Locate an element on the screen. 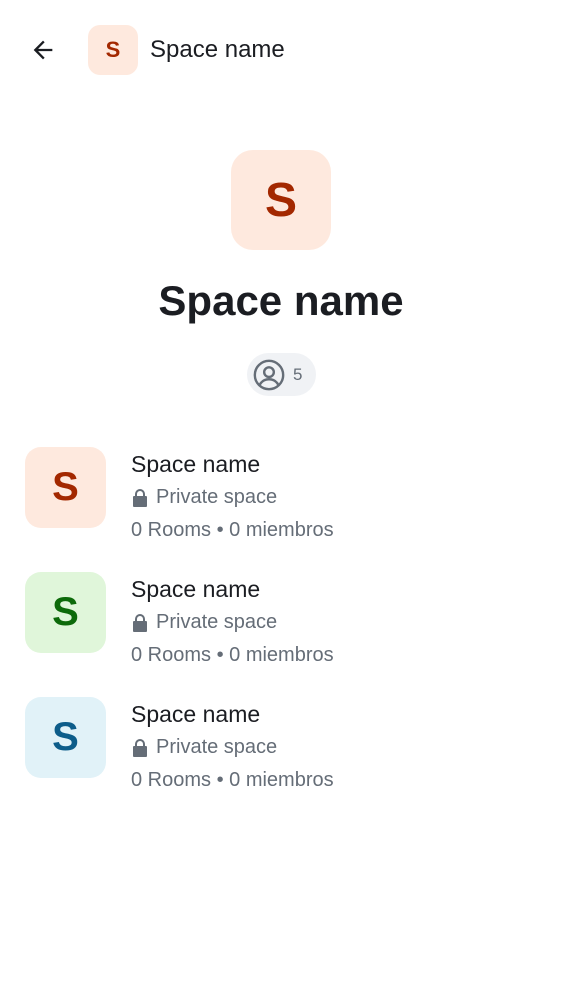 Image resolution: width=562 pixels, height=1000 pixels. space-avatar-large: S is located at coordinates (281, 200).